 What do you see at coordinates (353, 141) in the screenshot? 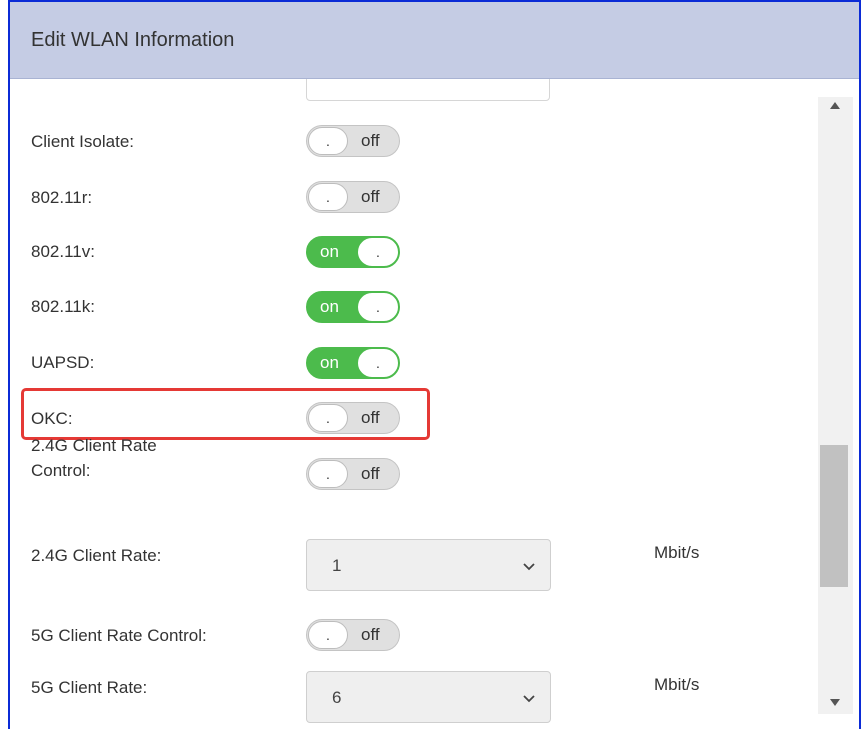
I see `client-isolate-toggle: . off` at bounding box center [353, 141].